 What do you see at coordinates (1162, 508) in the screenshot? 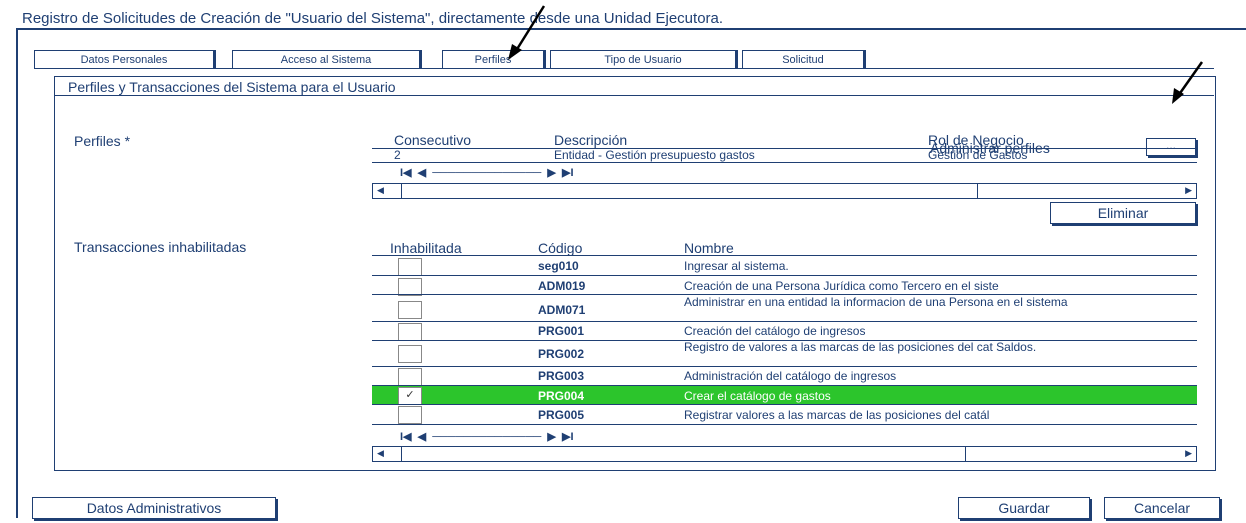
I see `cancel-button: Cancelar` at bounding box center [1162, 508].